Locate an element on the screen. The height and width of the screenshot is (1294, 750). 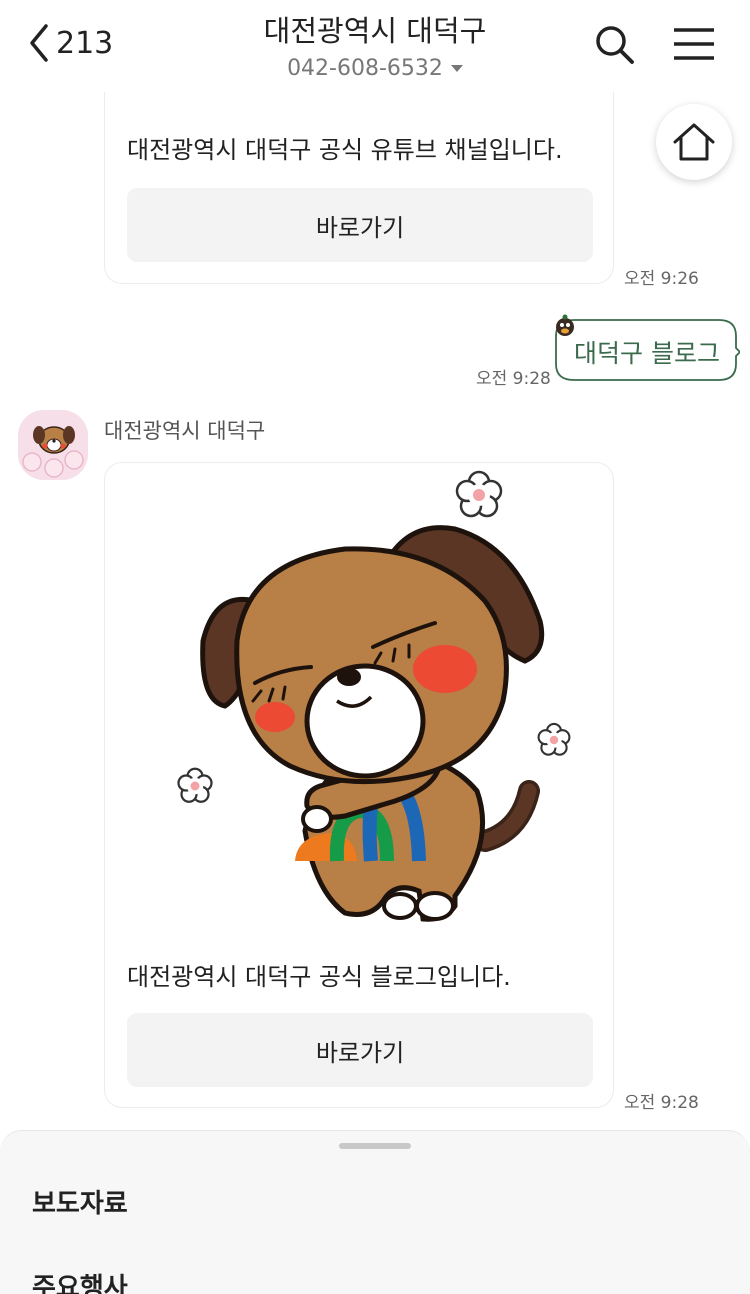
home-button is located at coordinates (694, 142).